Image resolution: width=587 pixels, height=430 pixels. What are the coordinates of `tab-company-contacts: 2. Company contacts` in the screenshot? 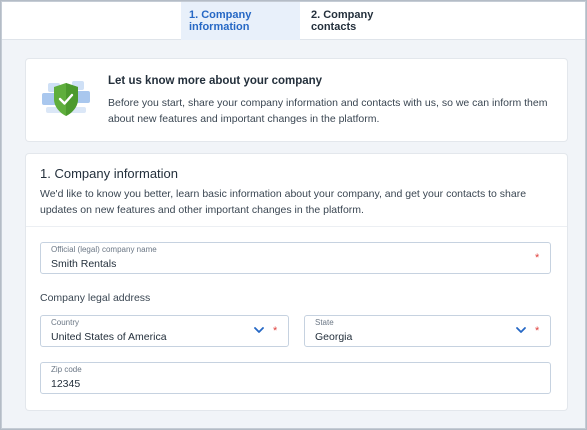 It's located at (357, 21).